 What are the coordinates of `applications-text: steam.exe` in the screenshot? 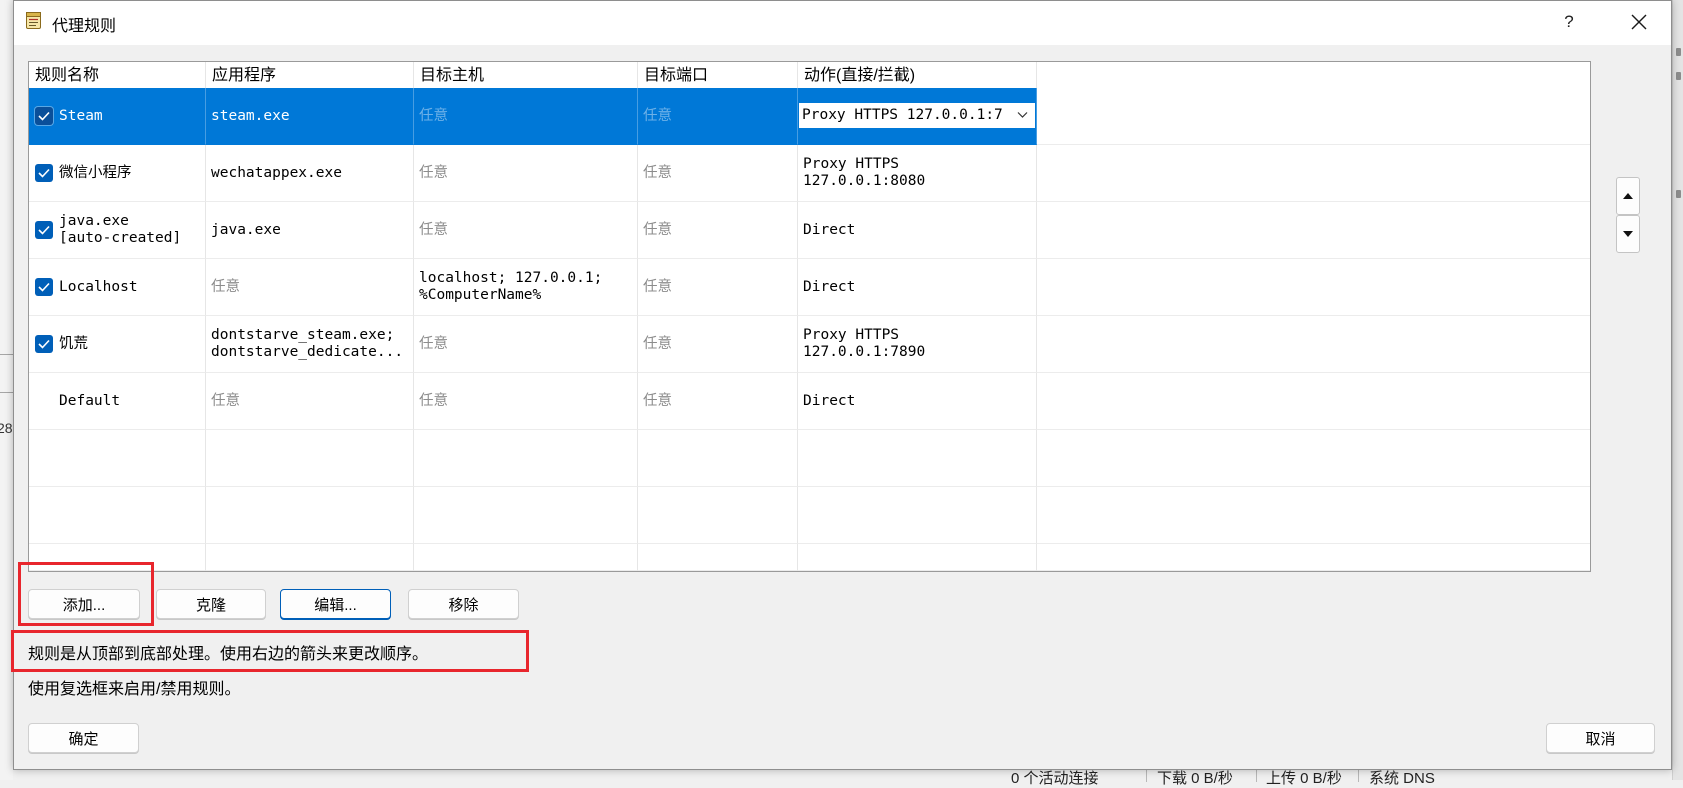 It's located at (250, 115).